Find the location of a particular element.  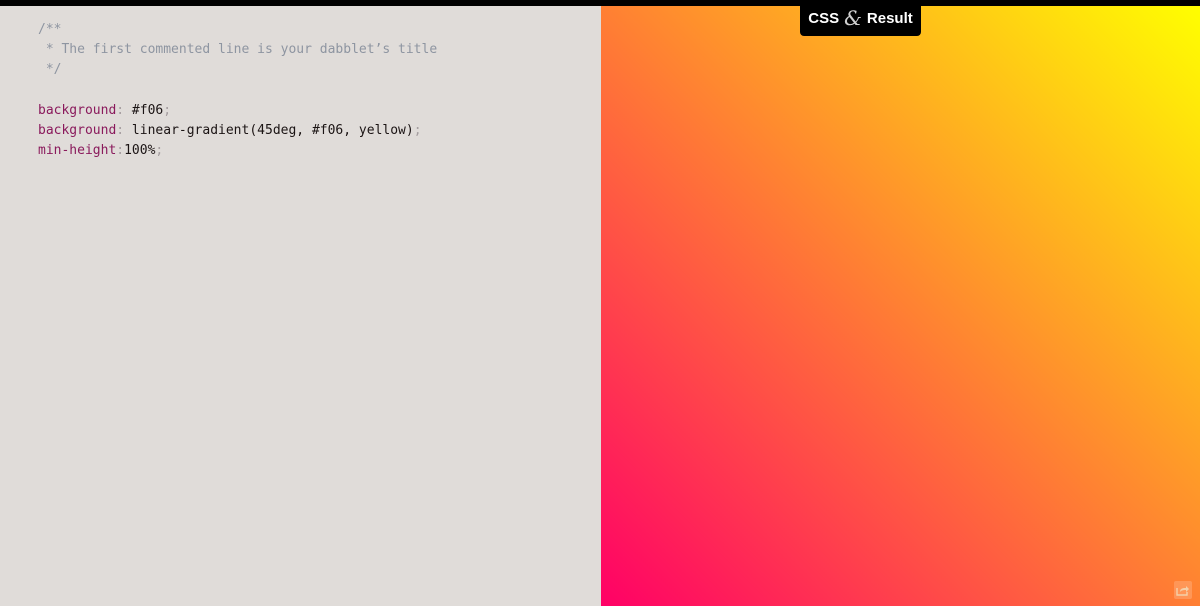

share-button is located at coordinates (1183, 590).